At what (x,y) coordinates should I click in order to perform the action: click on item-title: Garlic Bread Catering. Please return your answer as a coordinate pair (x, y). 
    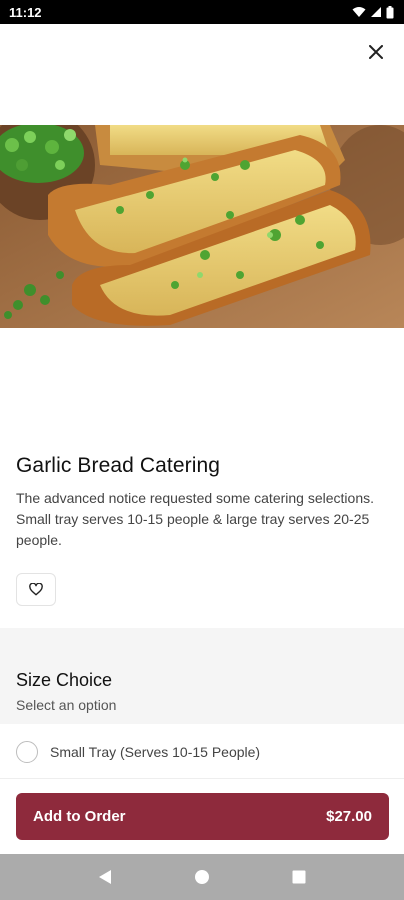
    Looking at the image, I should click on (118, 465).